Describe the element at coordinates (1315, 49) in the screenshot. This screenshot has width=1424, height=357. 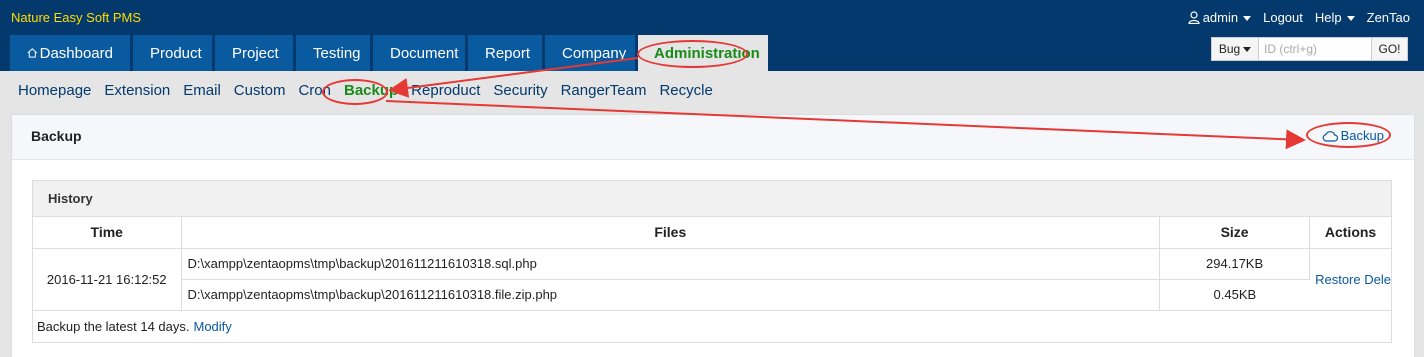
I see `search-input: ID (ctrl+g)` at that location.